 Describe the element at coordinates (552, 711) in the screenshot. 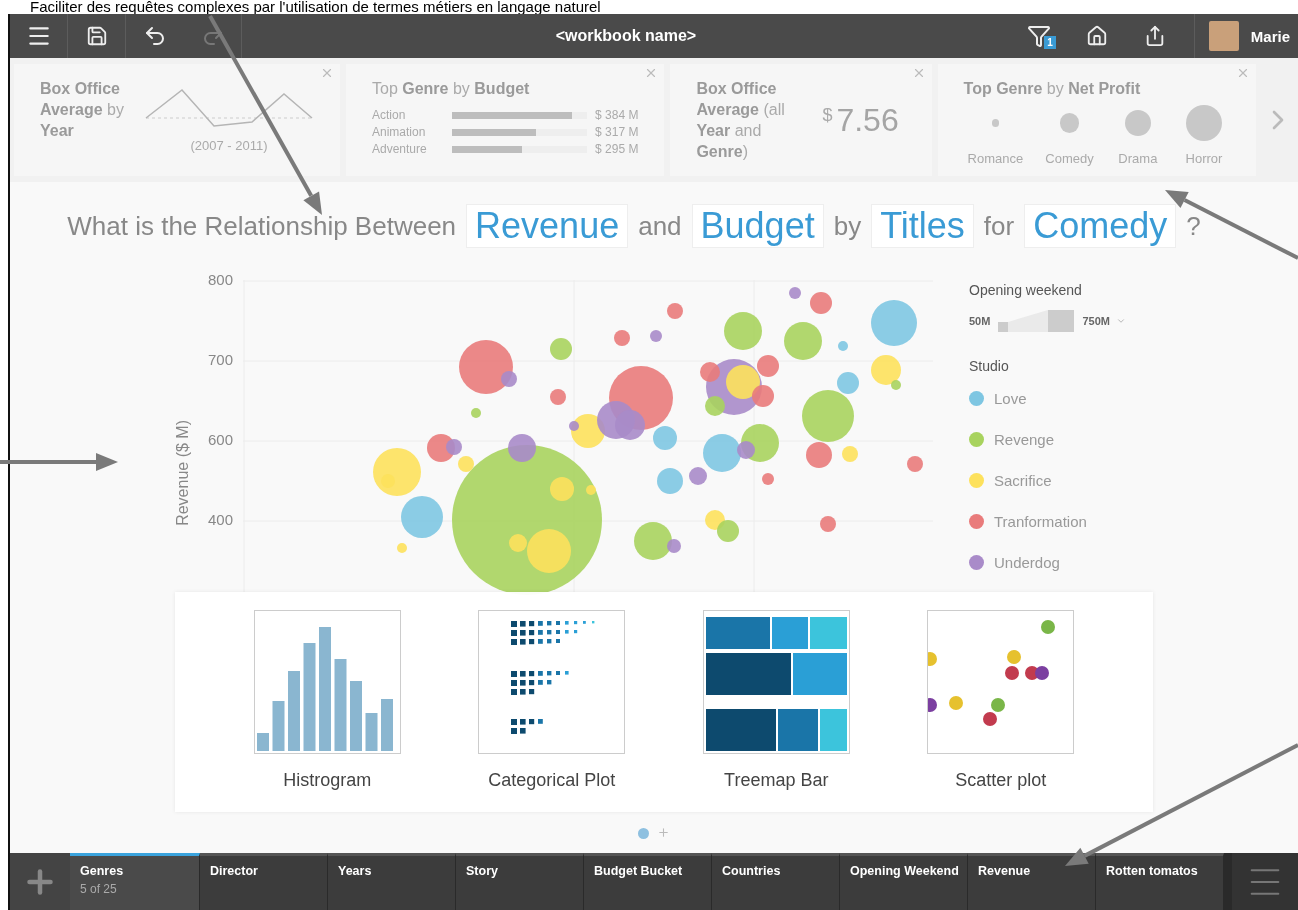

I see `chart-type-option: Categorical Plot` at that location.